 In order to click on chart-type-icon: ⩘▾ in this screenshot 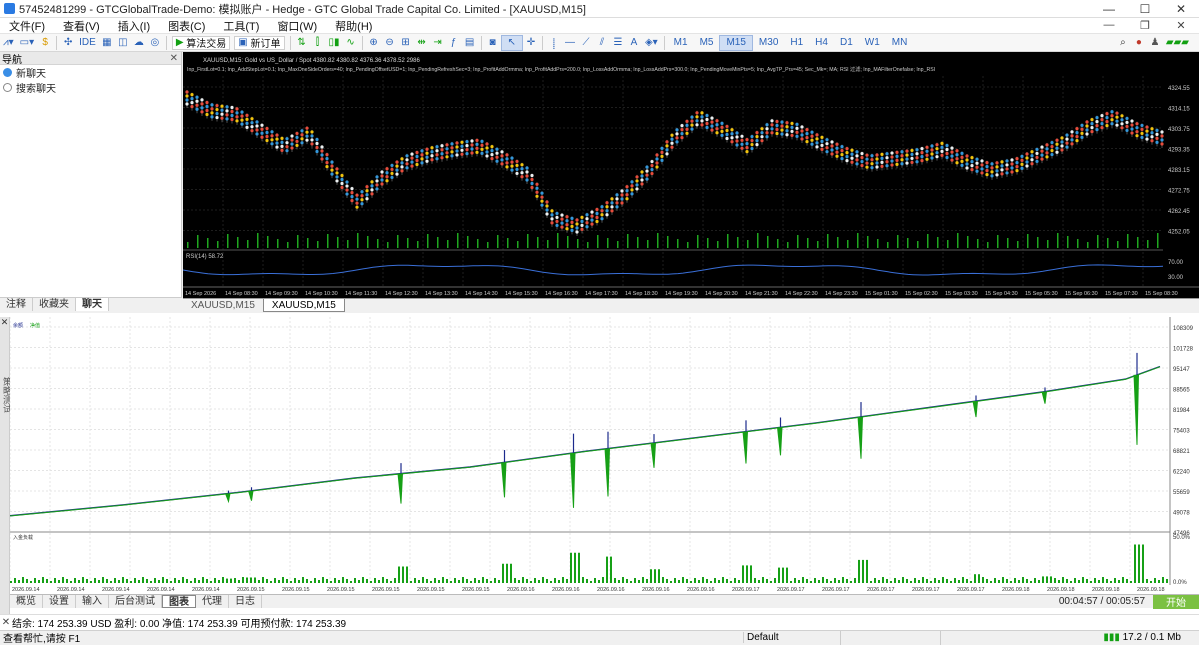, I will do `click(8, 43)`.